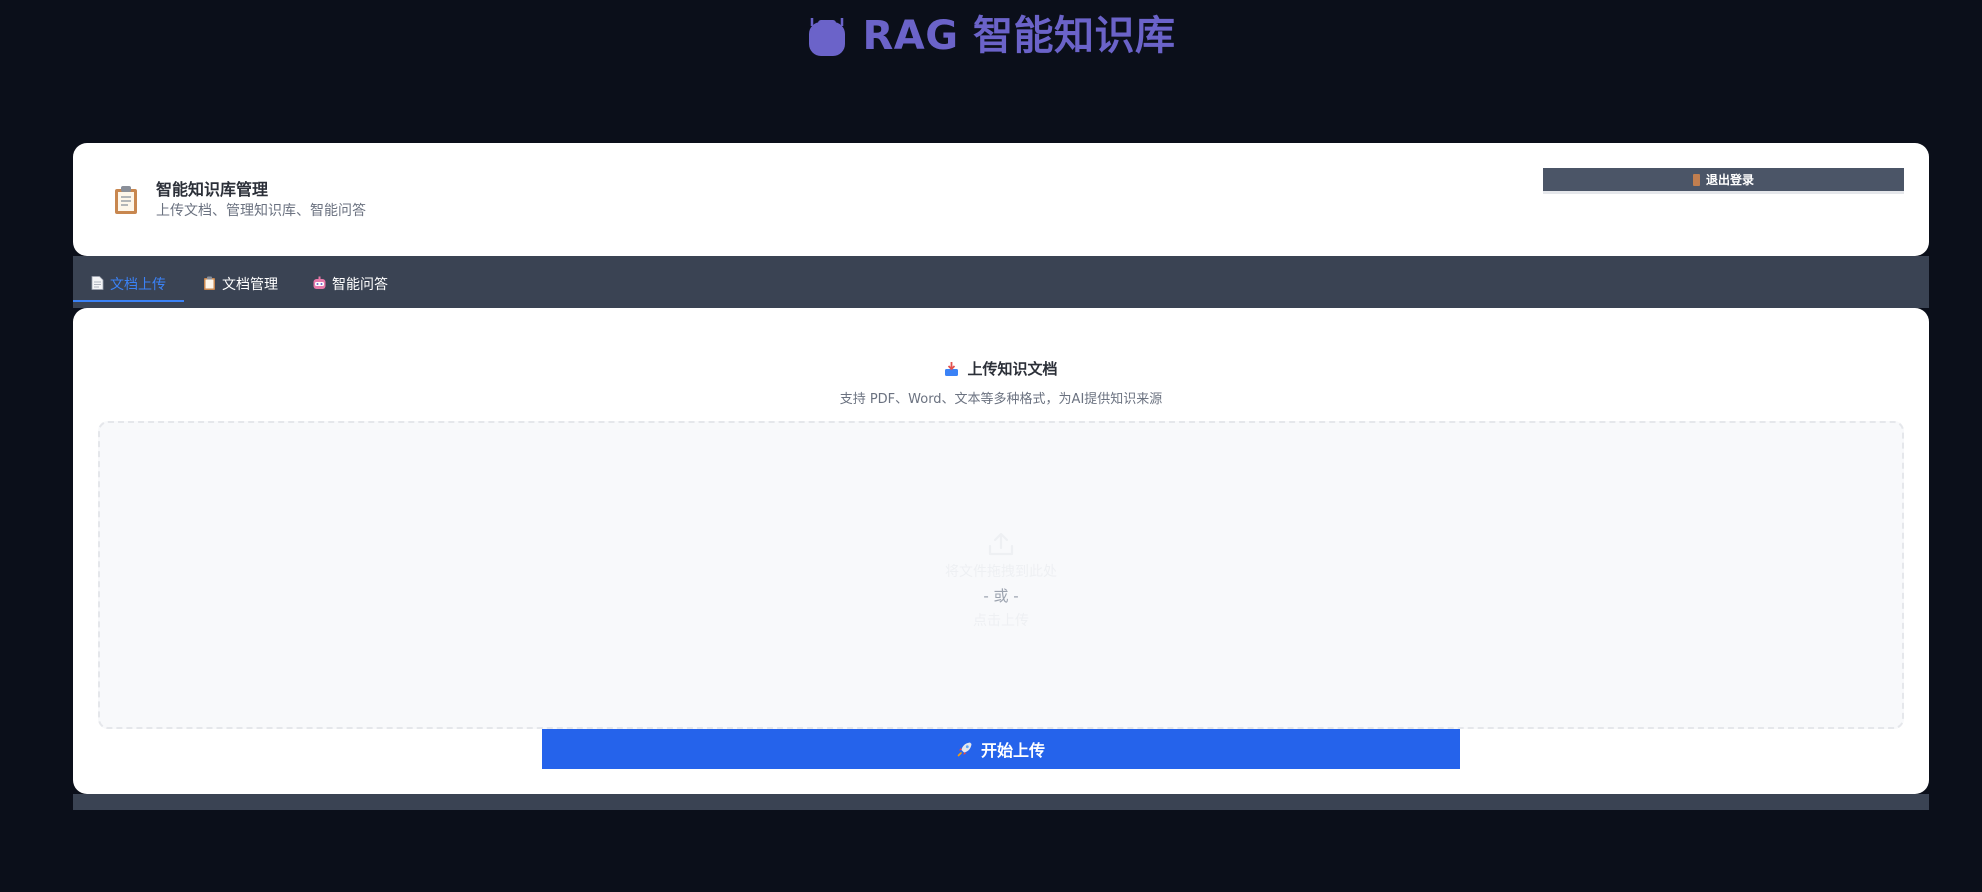  What do you see at coordinates (212, 189) in the screenshot?
I see `header-title: 智能知识库管理` at bounding box center [212, 189].